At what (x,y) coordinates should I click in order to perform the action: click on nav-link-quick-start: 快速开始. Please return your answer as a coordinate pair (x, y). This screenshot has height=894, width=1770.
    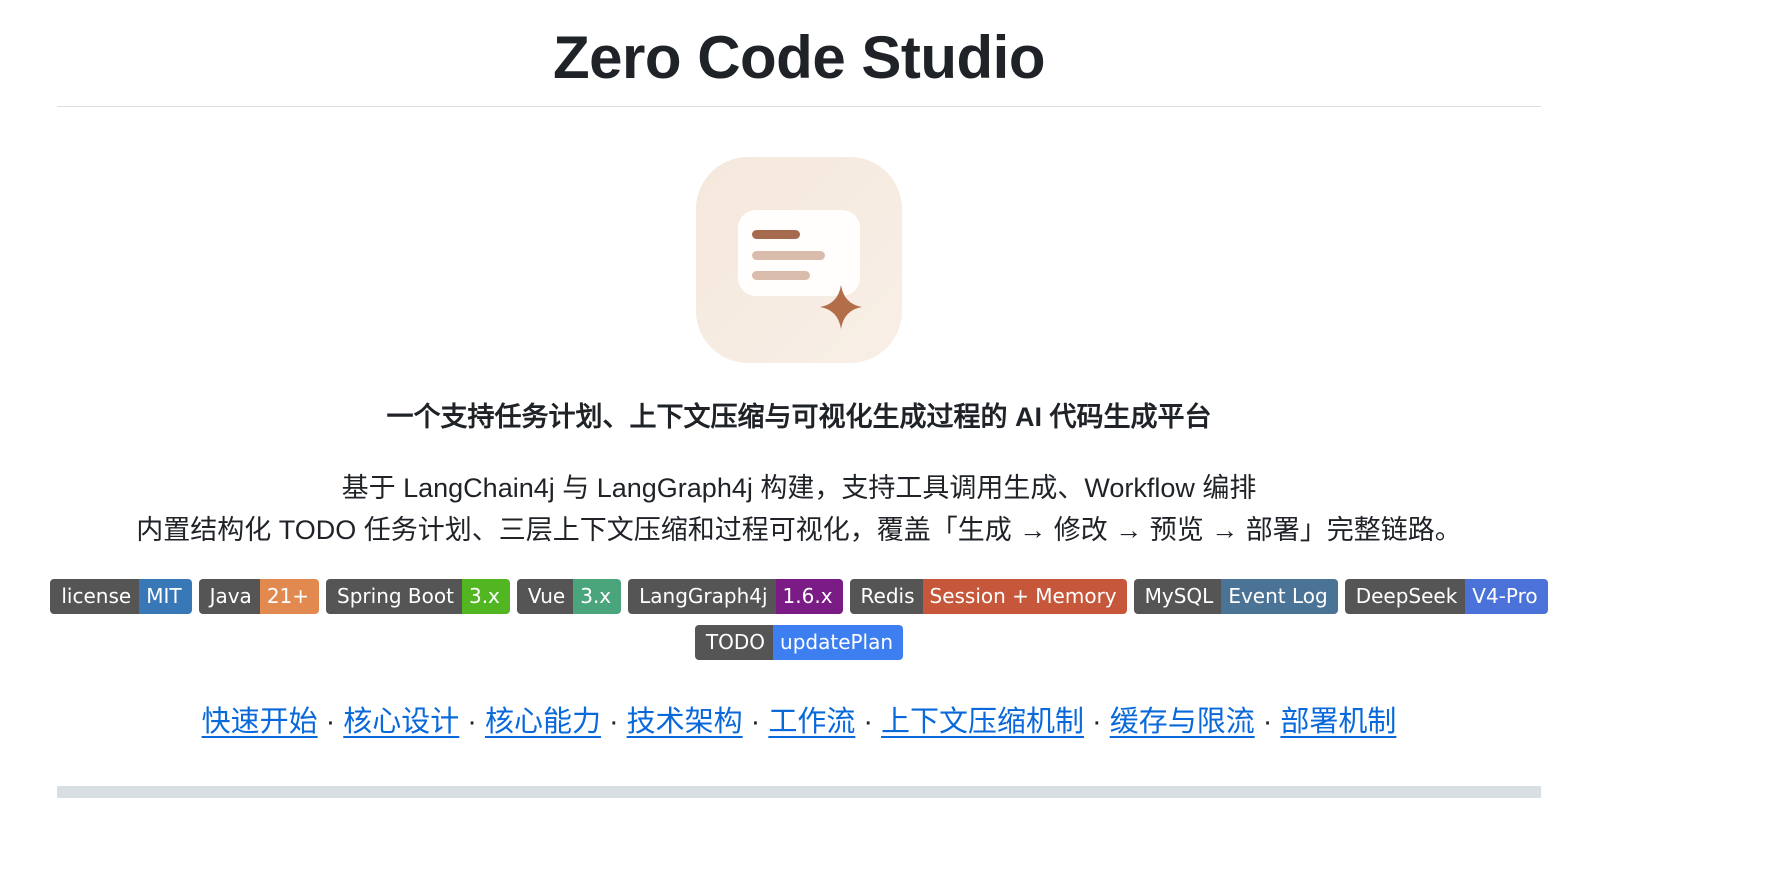
    Looking at the image, I should click on (260, 722).